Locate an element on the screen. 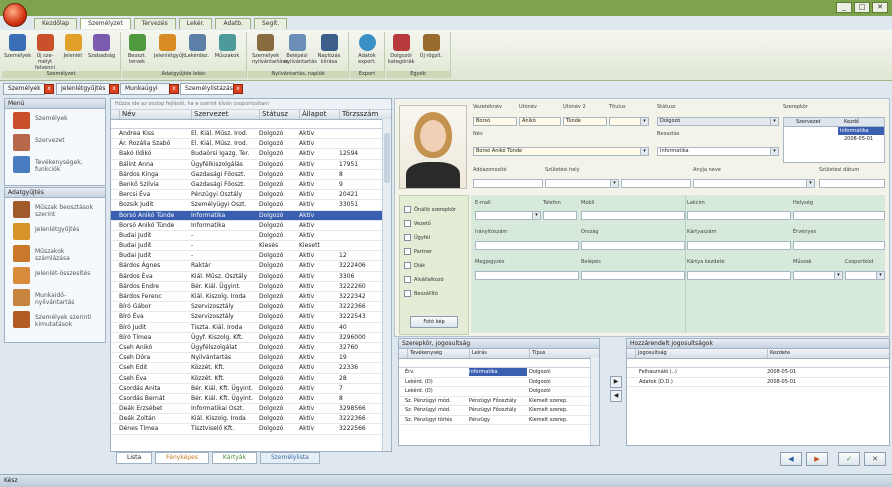 Image resolution: width=892 pixels, height=487 pixels. table-row: Budai Judit - Kiesés Kiesett is located at coordinates (251, 246).